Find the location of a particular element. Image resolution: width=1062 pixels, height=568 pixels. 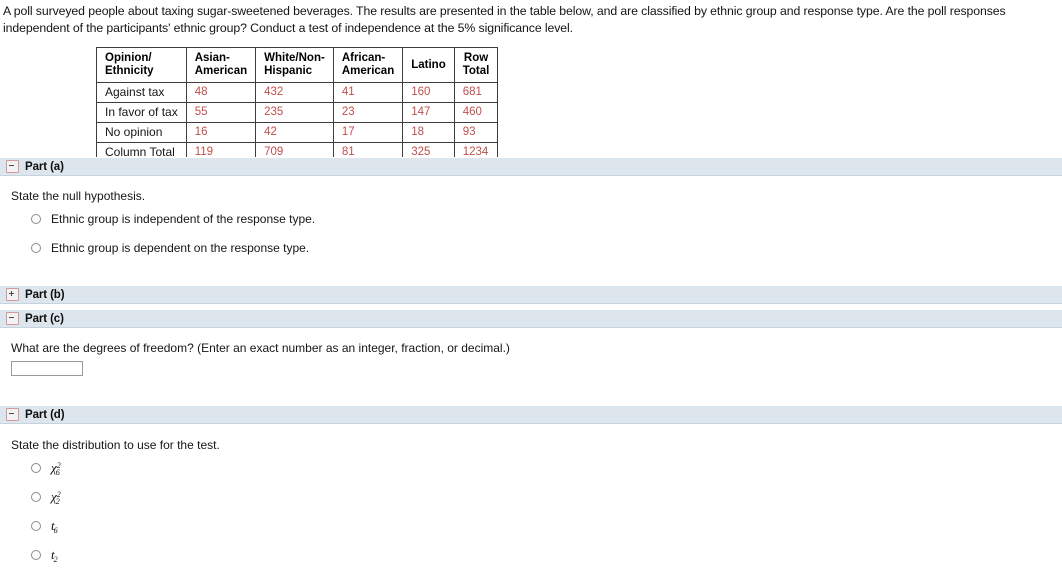

cell-value: 681 is located at coordinates (476, 92).